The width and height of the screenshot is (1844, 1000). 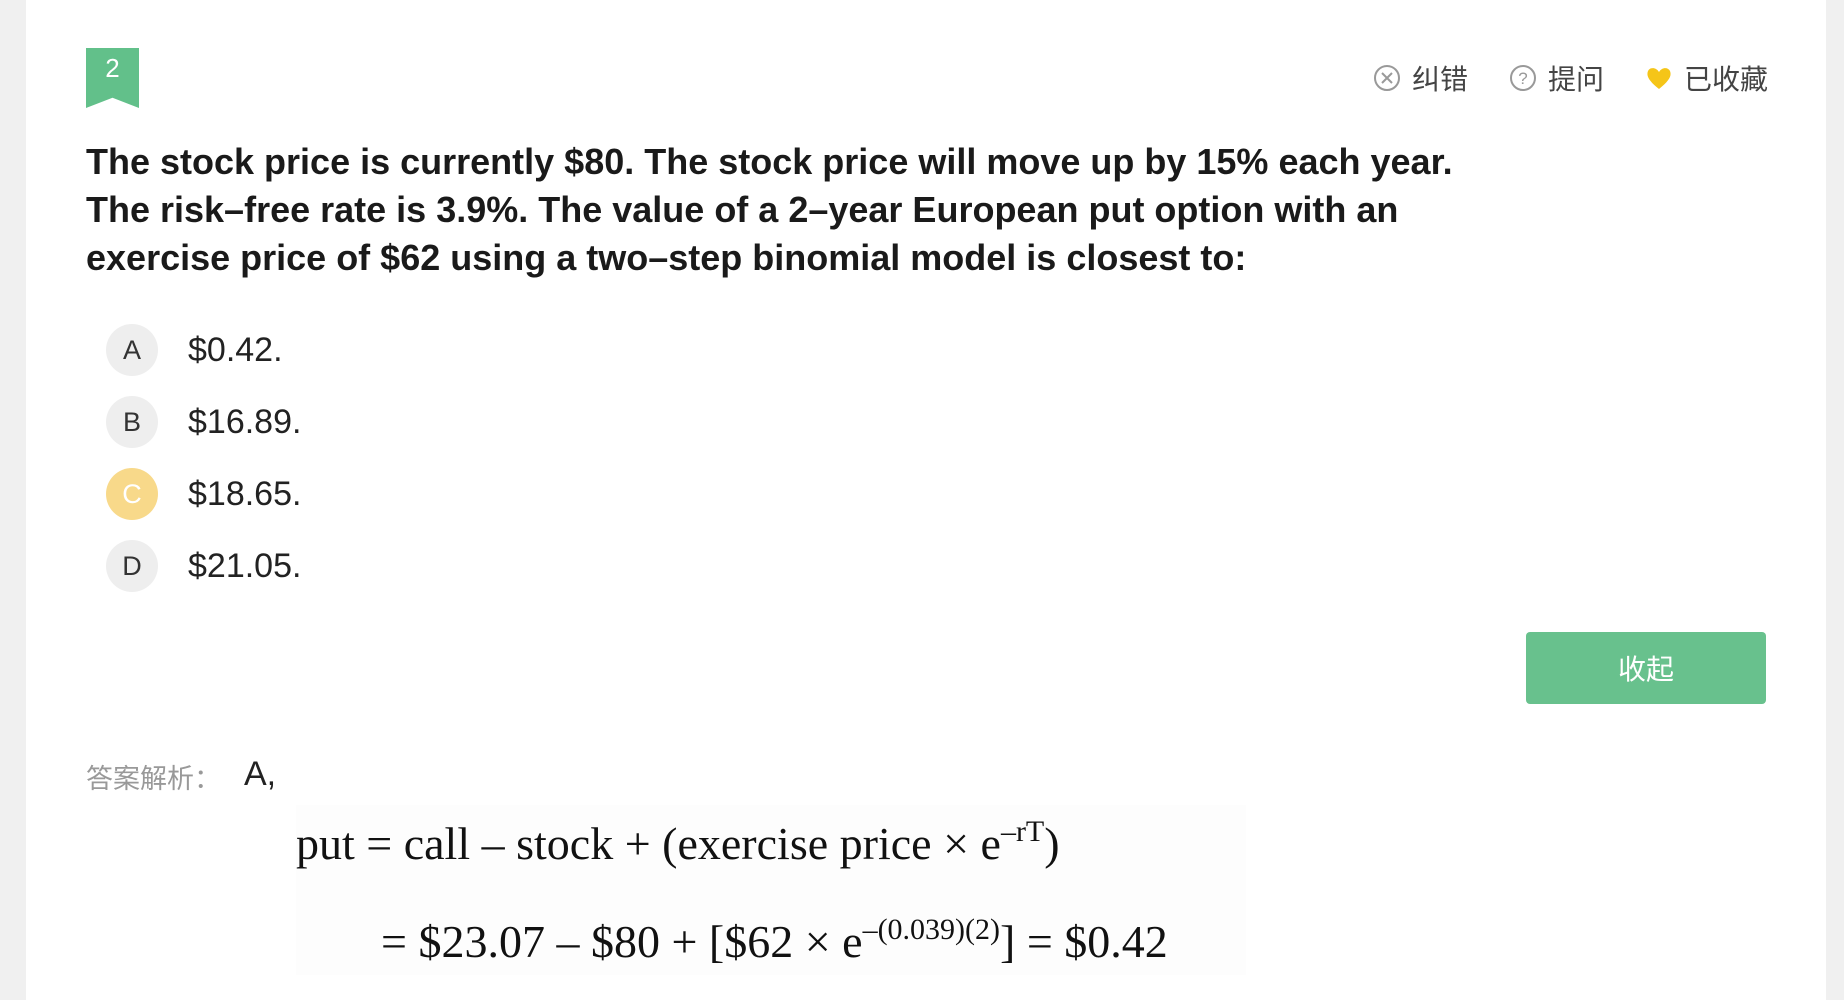 I want to click on option-text: $21.05., so click(x=245, y=565).